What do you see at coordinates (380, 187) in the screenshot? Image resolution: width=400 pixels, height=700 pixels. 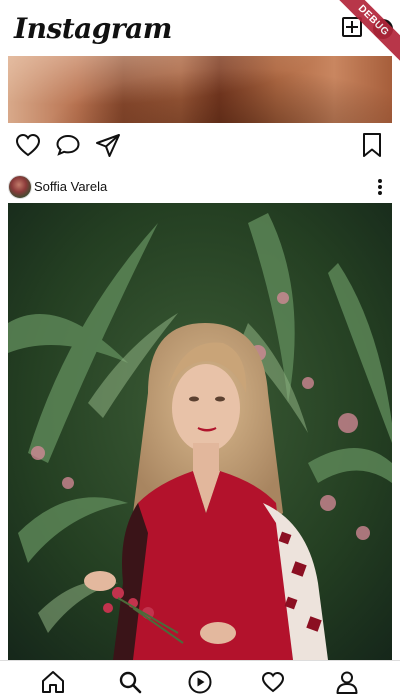 I see `more-vert-icon` at bounding box center [380, 187].